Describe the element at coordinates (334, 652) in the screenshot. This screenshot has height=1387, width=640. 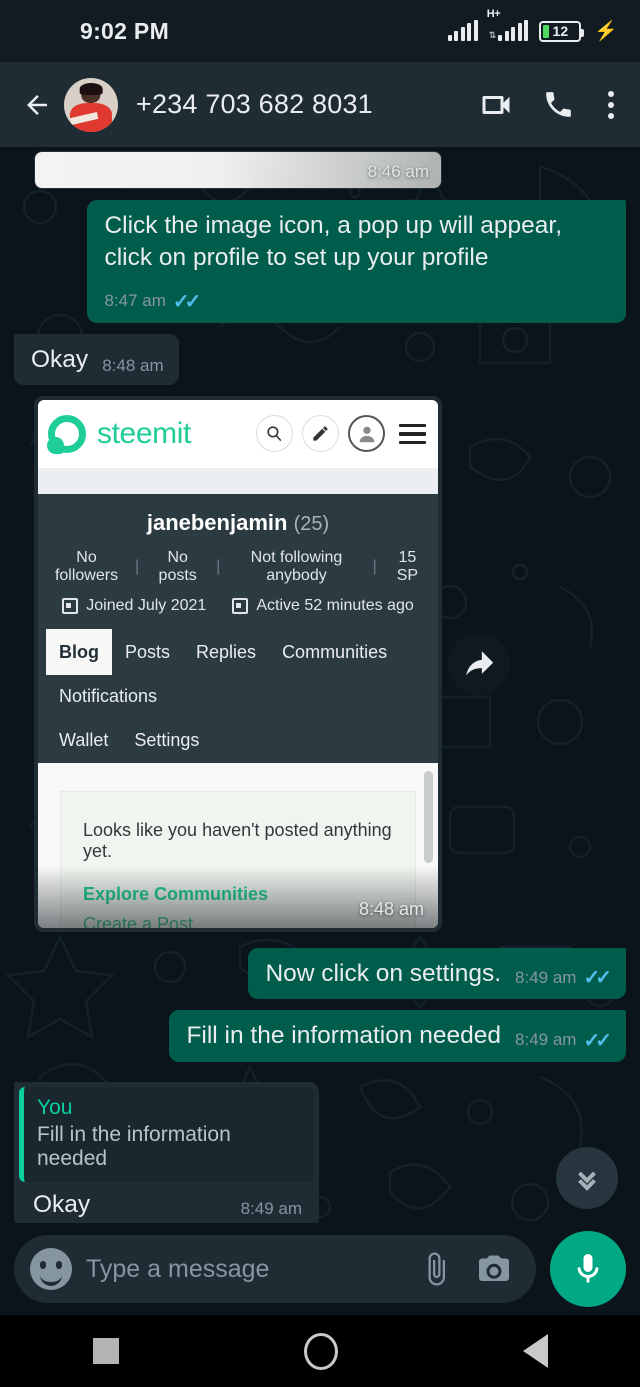
I see `tab-communities: Communities` at that location.